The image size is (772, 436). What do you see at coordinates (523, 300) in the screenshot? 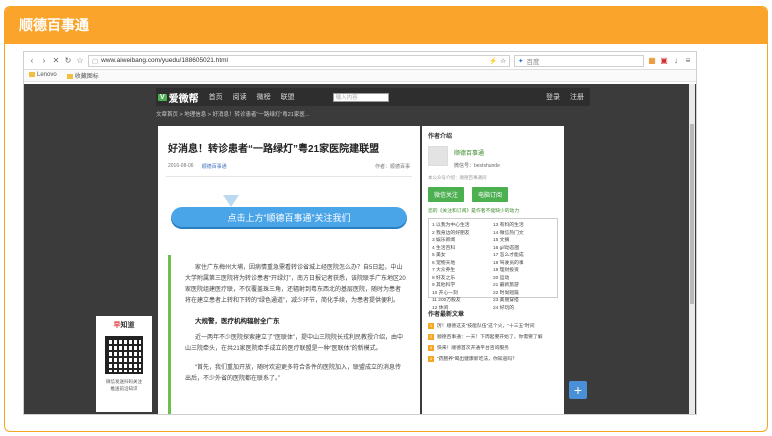
I see `list-item: 23 美丽穿搭` at bounding box center [523, 300].